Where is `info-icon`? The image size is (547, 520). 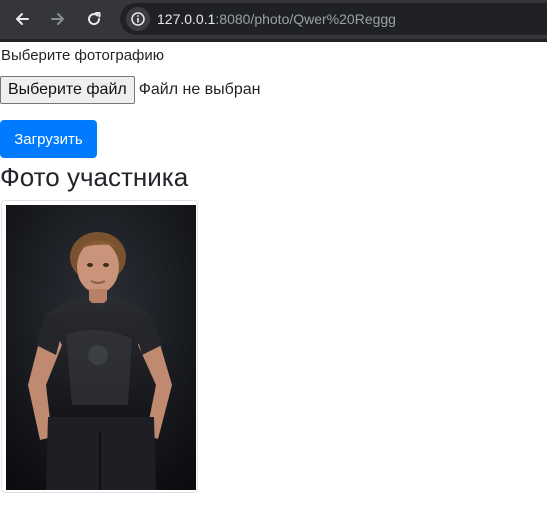
info-icon is located at coordinates (138, 19).